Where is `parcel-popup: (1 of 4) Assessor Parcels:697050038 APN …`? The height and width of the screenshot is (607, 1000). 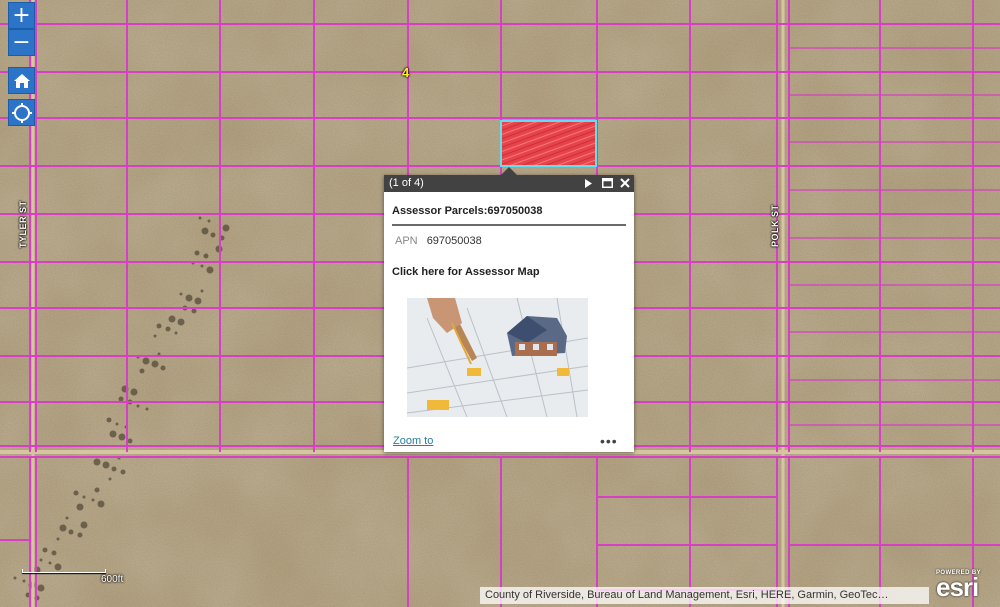 parcel-popup: (1 of 4) Assessor Parcels:697050038 APN … is located at coordinates (509, 309).